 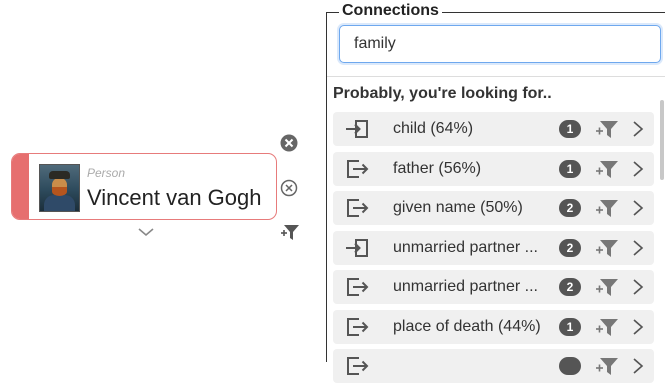 What do you see at coordinates (458, 207) in the screenshot?
I see `connection-label: given name (50%)` at bounding box center [458, 207].